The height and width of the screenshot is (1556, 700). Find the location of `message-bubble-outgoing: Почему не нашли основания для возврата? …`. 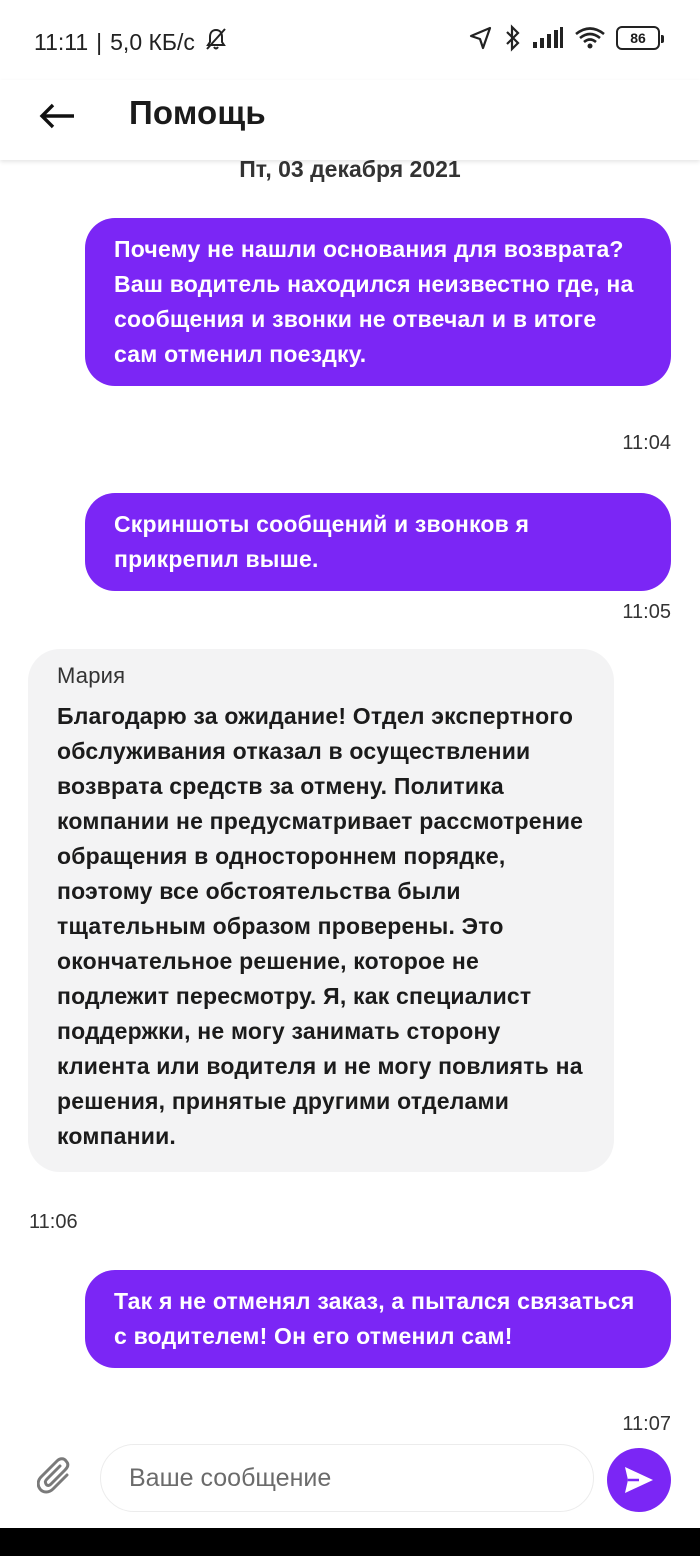

message-bubble-outgoing: Почему не нашли основания для возврата? … is located at coordinates (378, 302).